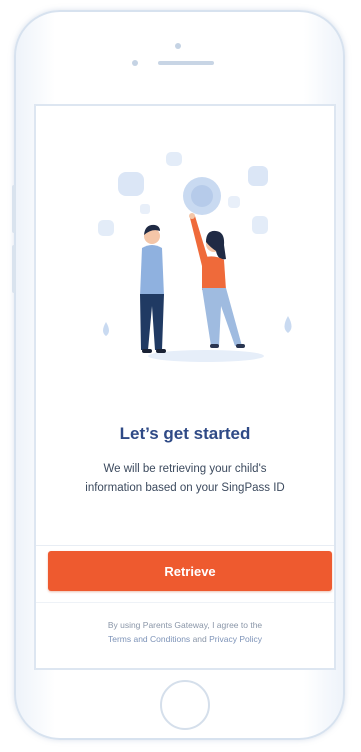 Image resolution: width=361 pixels, height=752 pixels. What do you see at coordinates (199, 639) in the screenshot?
I see `consent-and: and` at bounding box center [199, 639].